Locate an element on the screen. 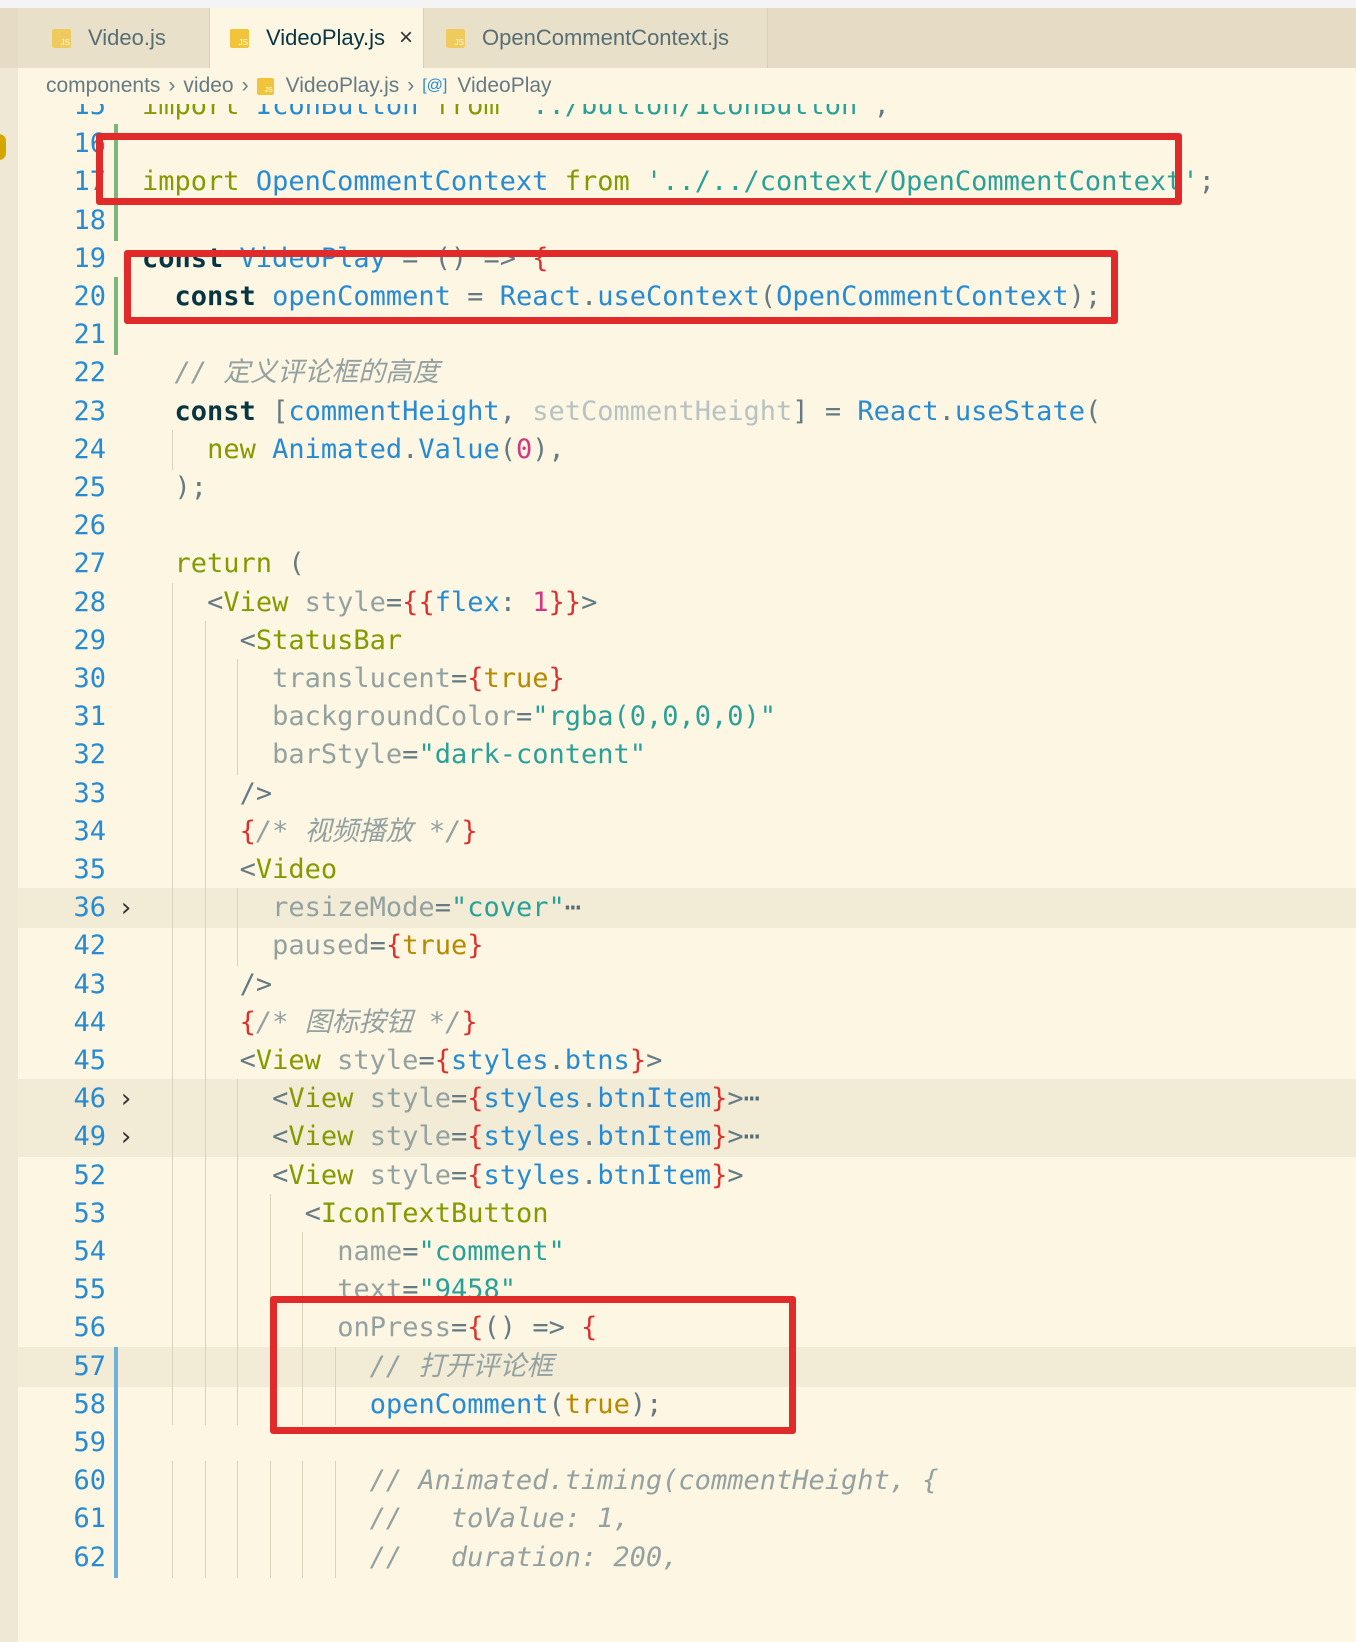 The image size is (1356, 1642). code-text: <StatusBar is located at coordinates (321, 640).